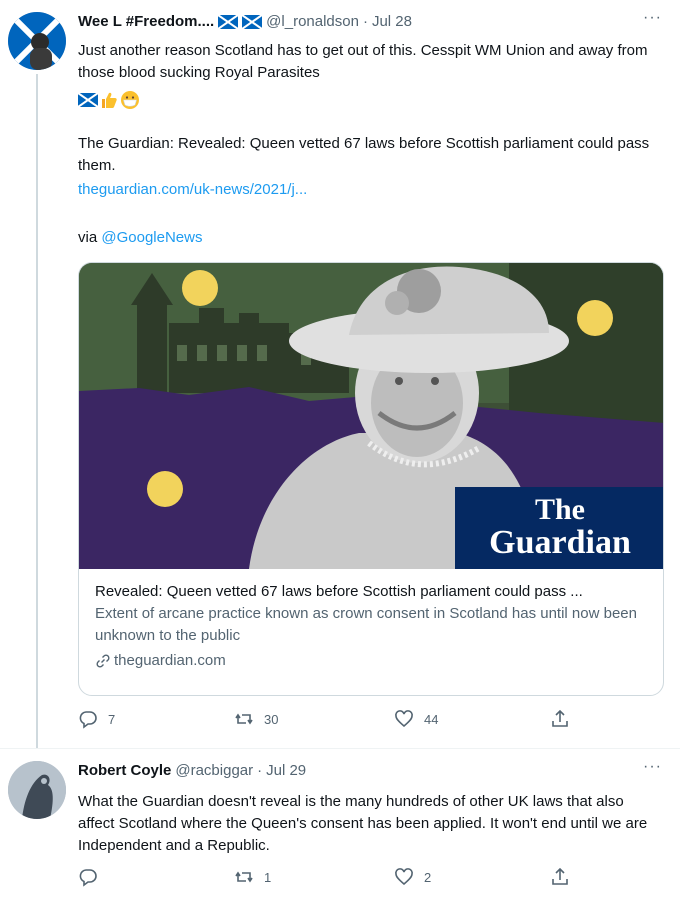 The image size is (680, 903). I want to click on thumbs-up-emoji, so click(109, 100).